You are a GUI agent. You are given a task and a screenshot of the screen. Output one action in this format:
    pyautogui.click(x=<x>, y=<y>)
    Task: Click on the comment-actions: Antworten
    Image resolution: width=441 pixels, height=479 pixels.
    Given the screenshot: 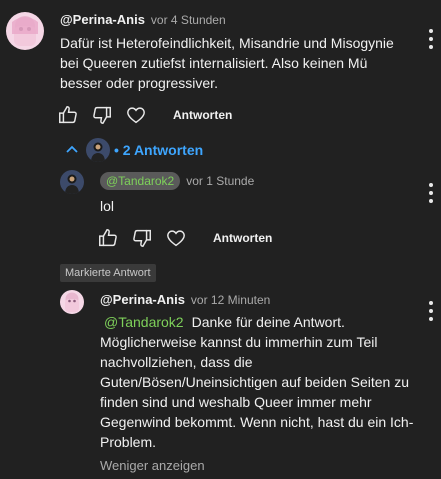 What is the action you would take?
    pyautogui.click(x=144, y=115)
    